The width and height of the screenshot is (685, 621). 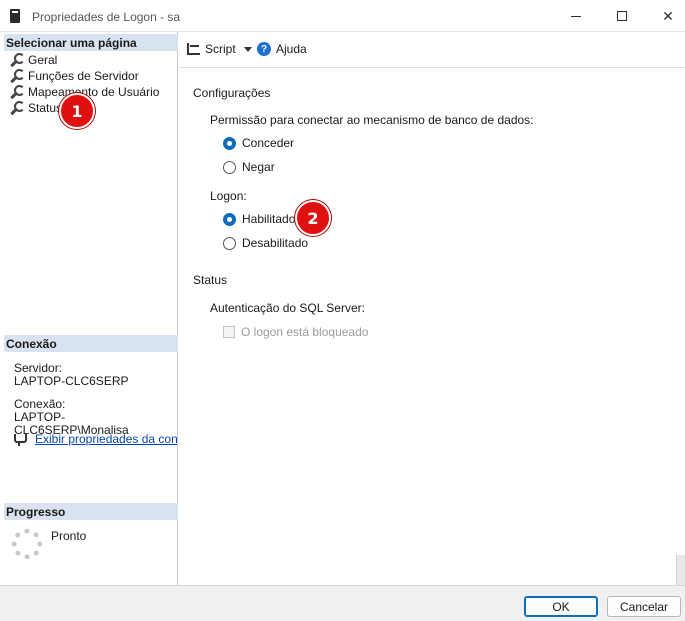 I want to click on radio-label: Negar, so click(x=258, y=167).